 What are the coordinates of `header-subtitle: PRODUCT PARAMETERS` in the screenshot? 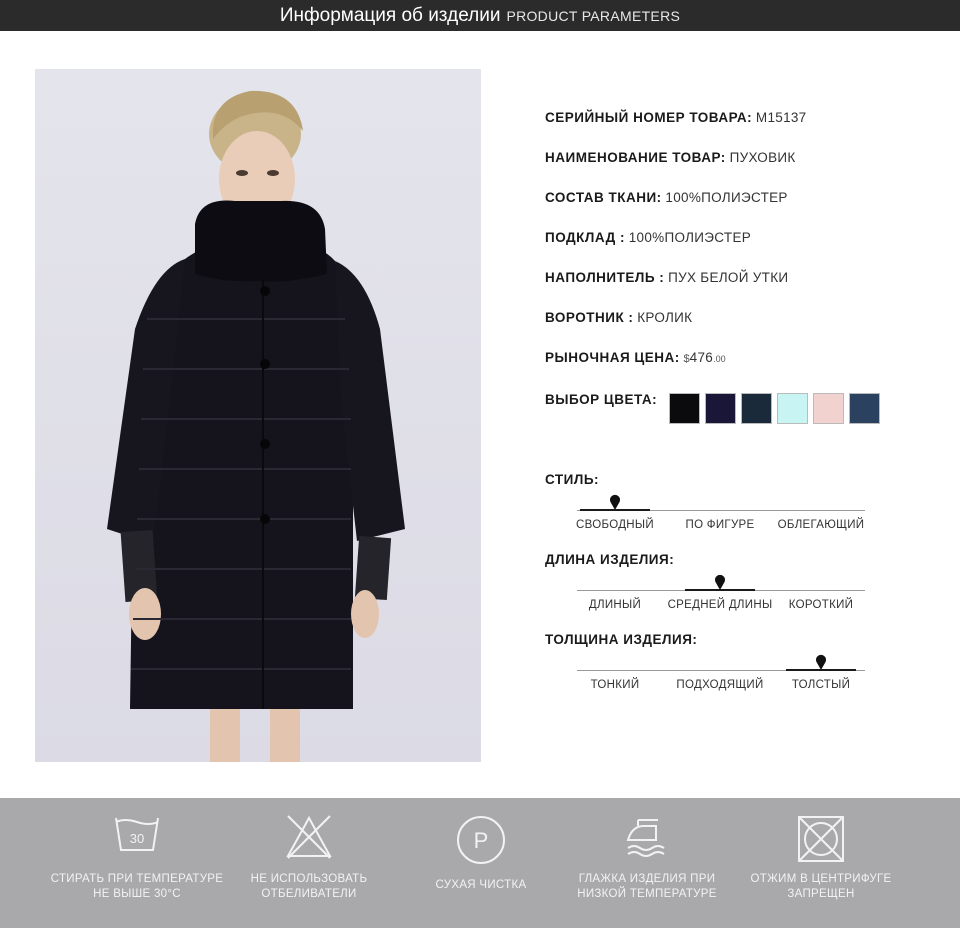 It's located at (593, 15).